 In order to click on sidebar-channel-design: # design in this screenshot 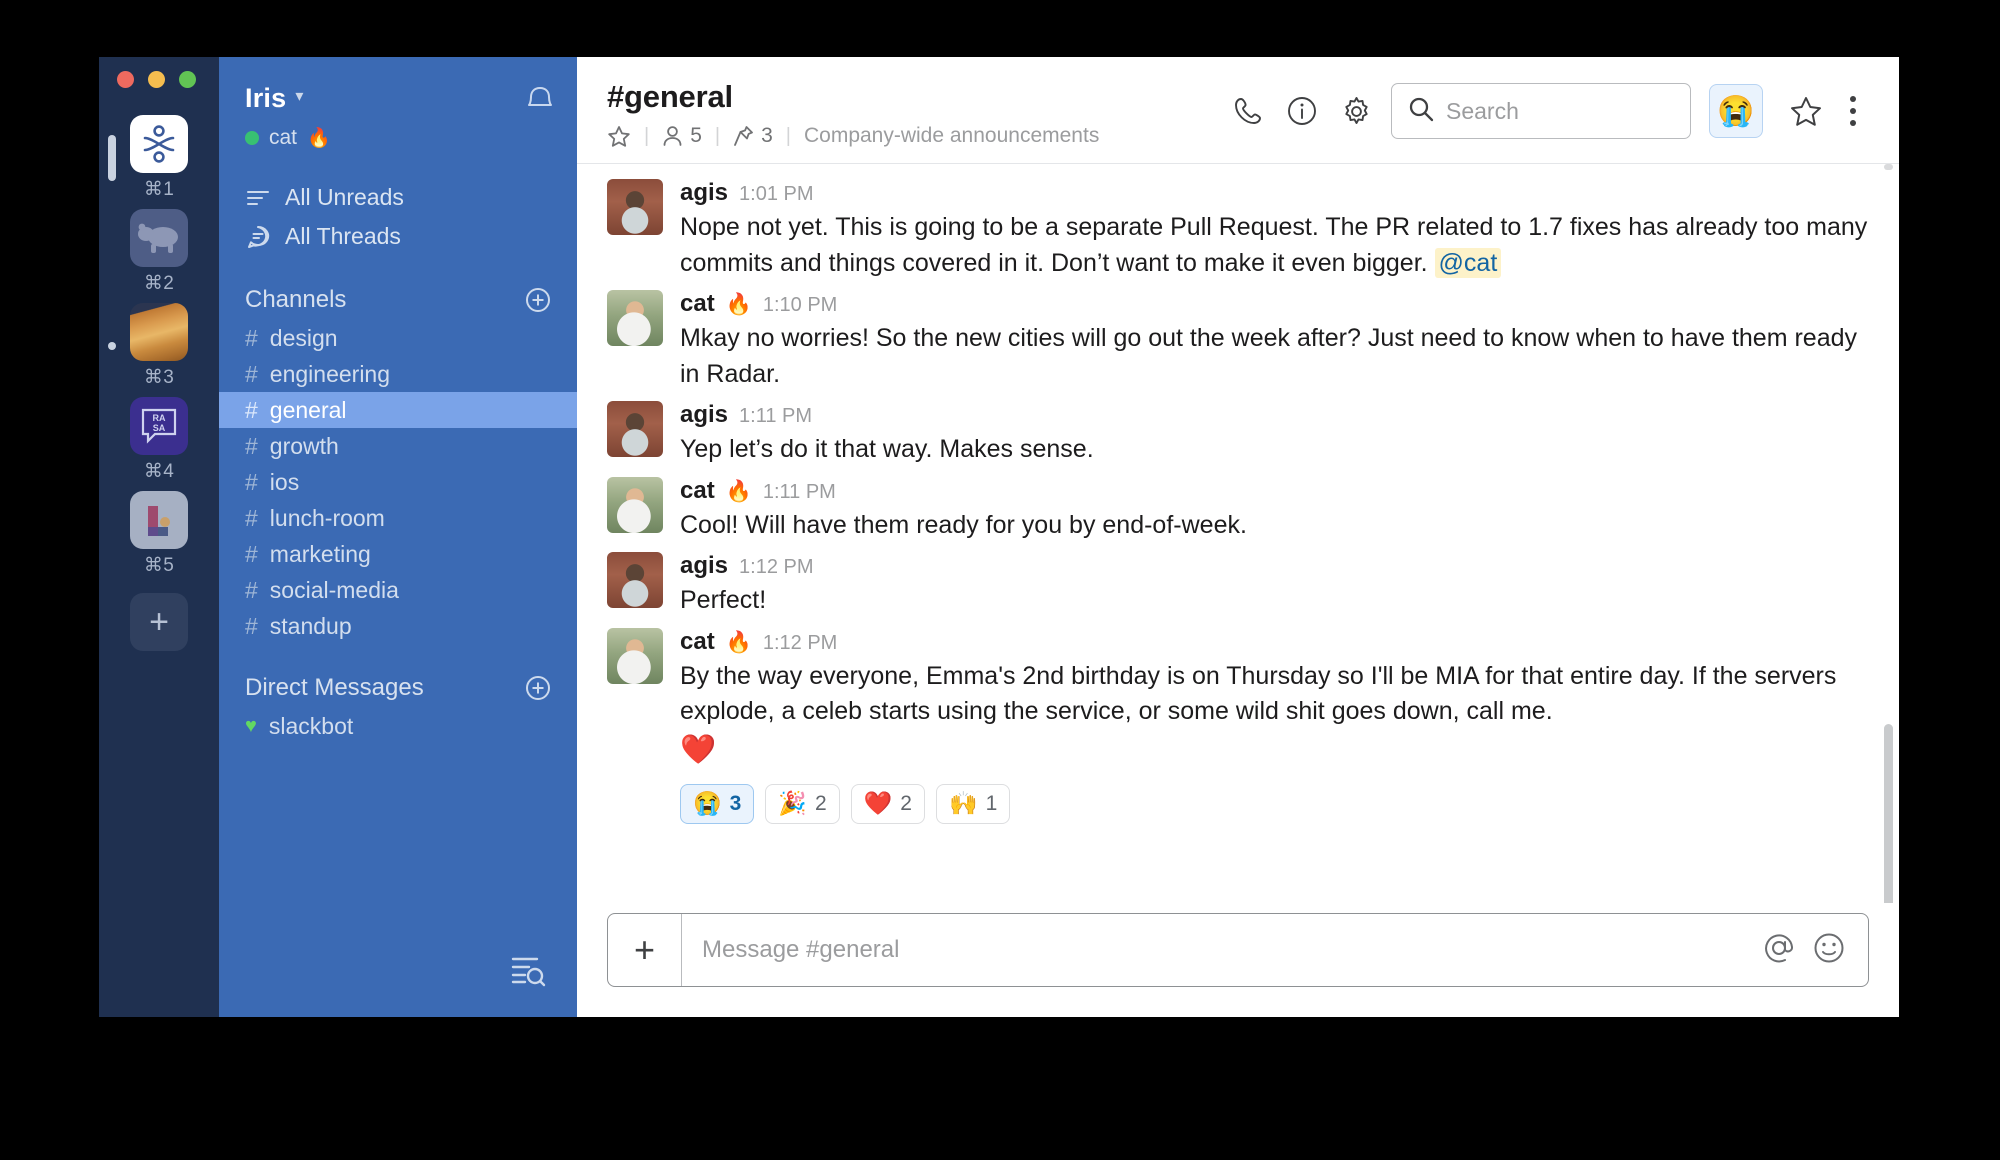, I will do `click(398, 338)`.